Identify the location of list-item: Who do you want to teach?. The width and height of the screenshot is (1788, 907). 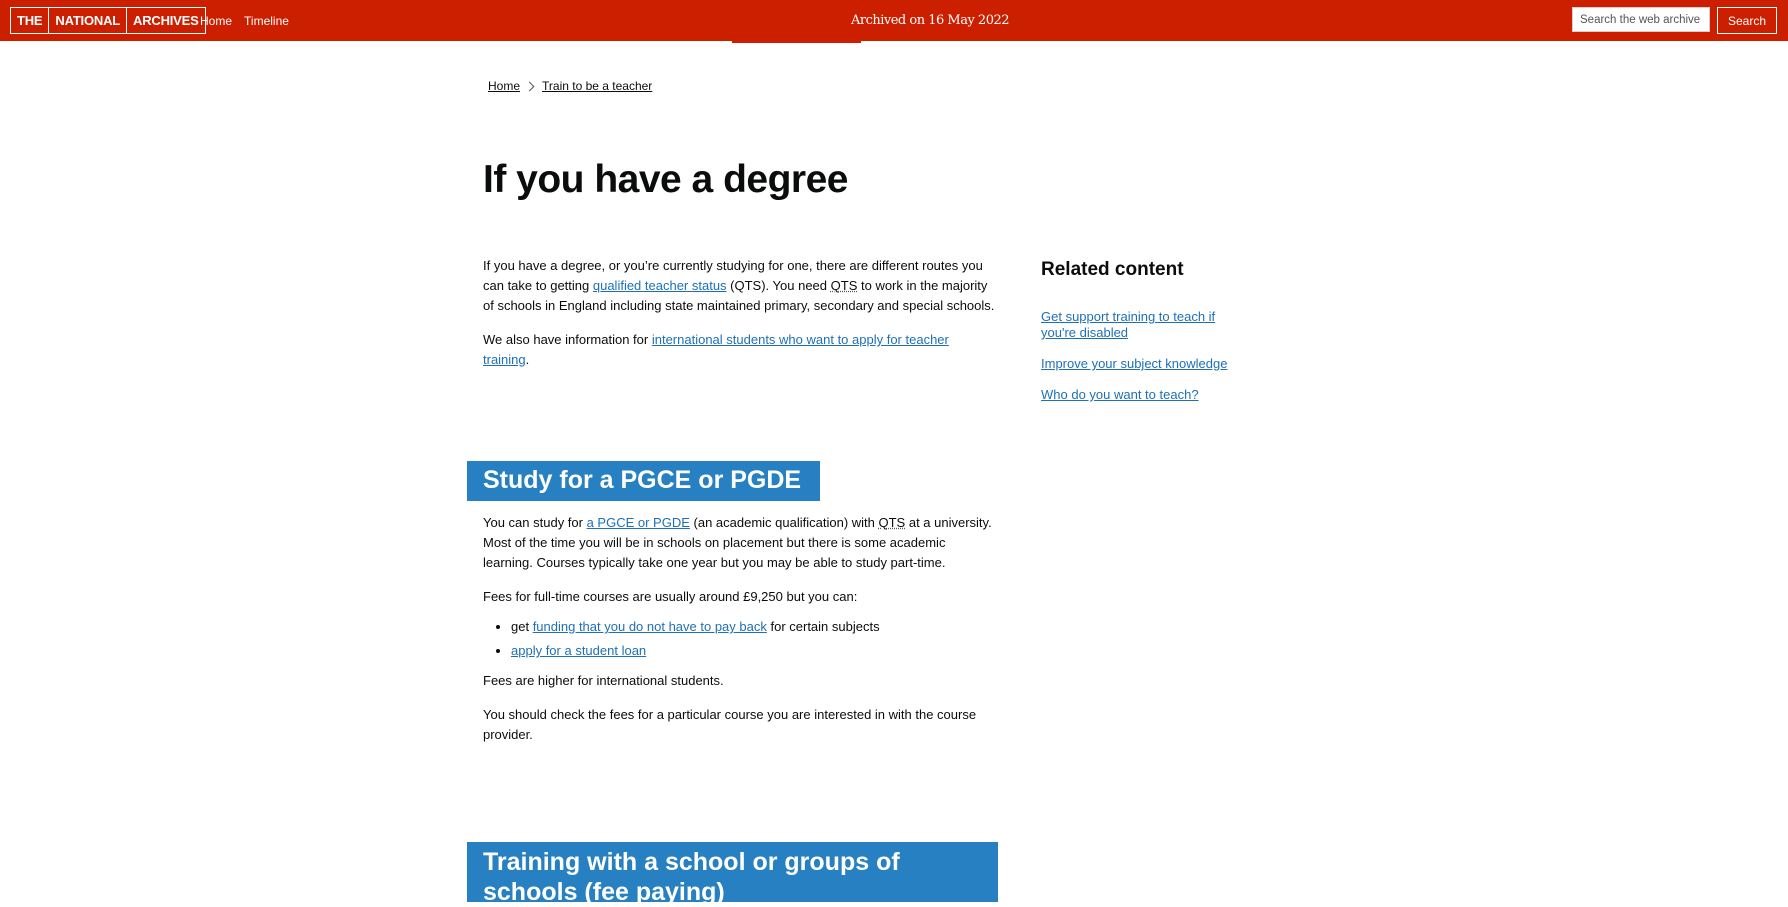
(1141, 395).